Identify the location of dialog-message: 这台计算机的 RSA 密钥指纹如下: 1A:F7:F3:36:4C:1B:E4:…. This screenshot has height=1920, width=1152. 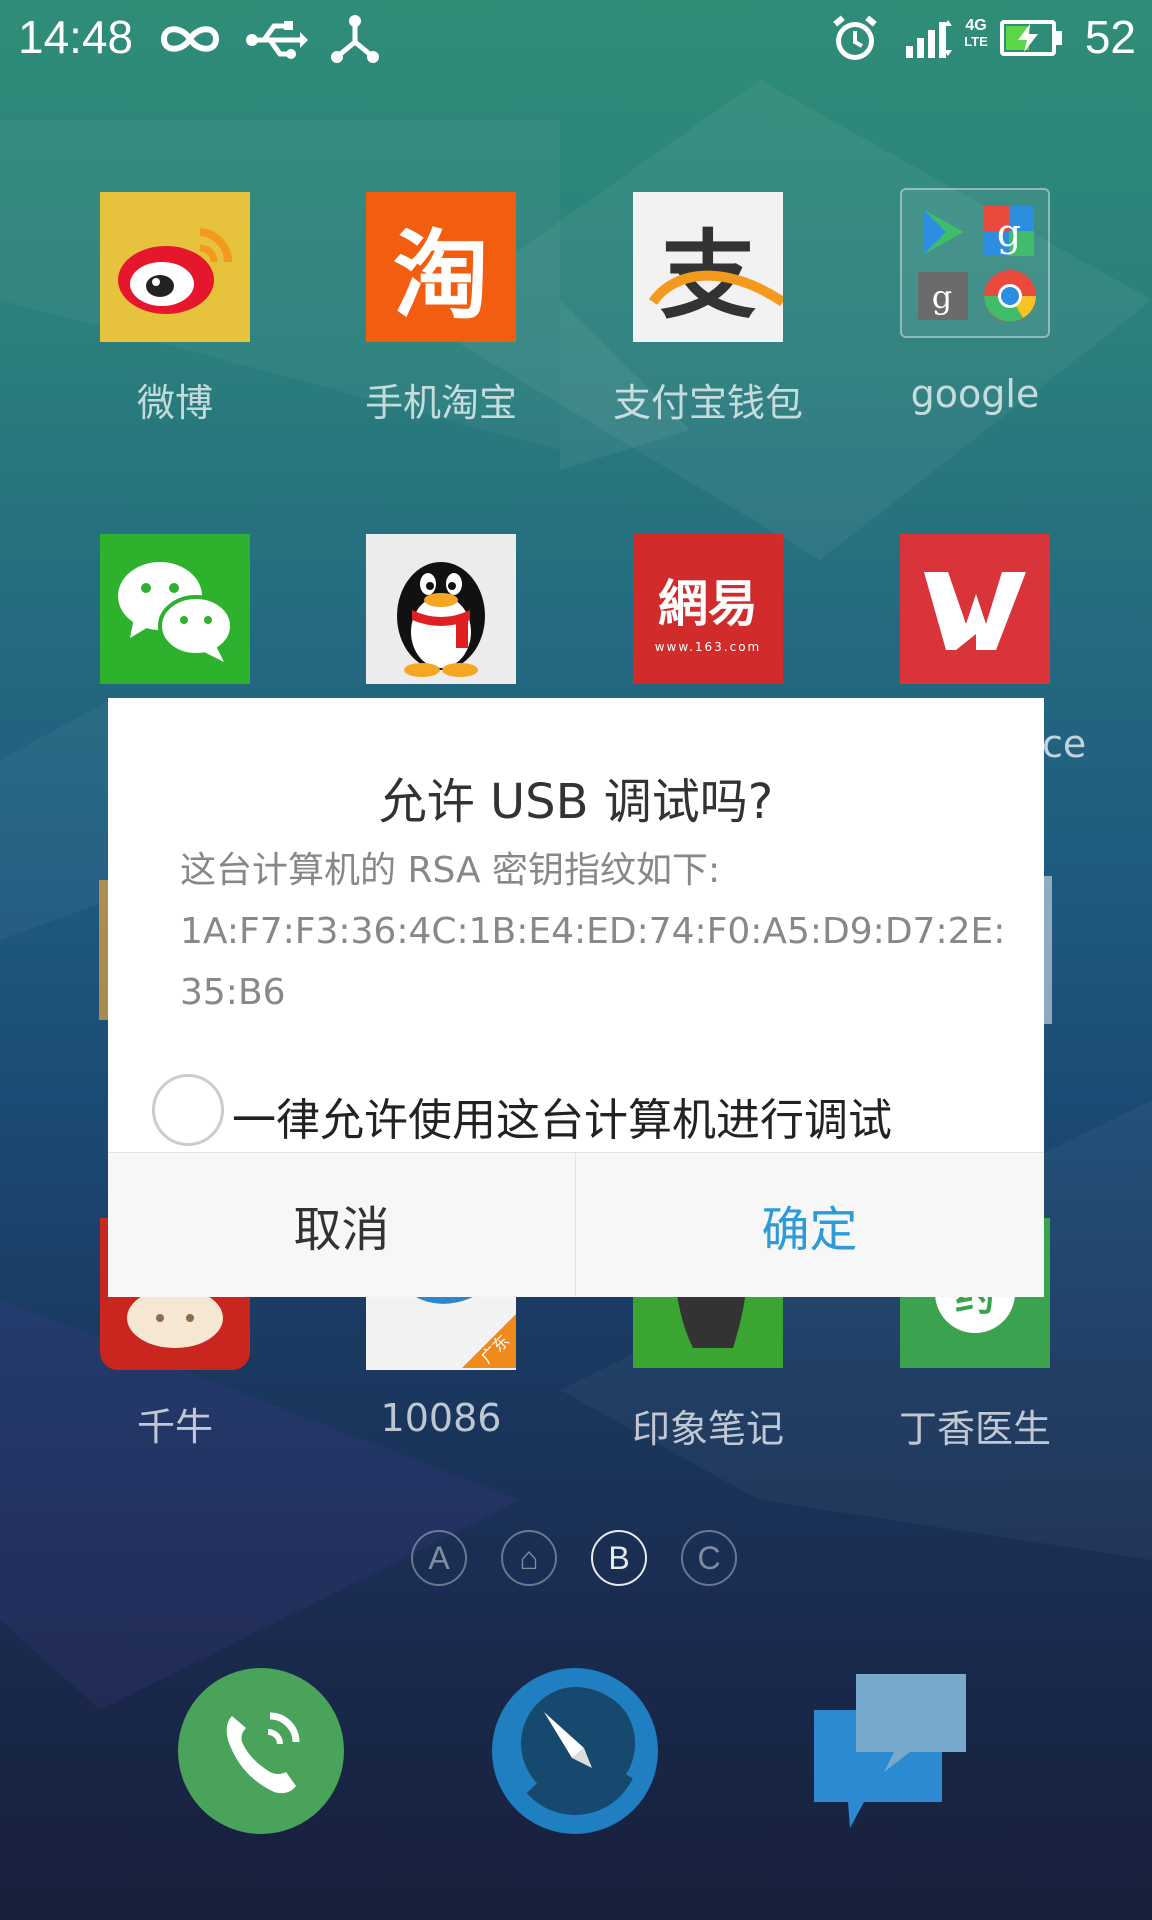
(593, 931).